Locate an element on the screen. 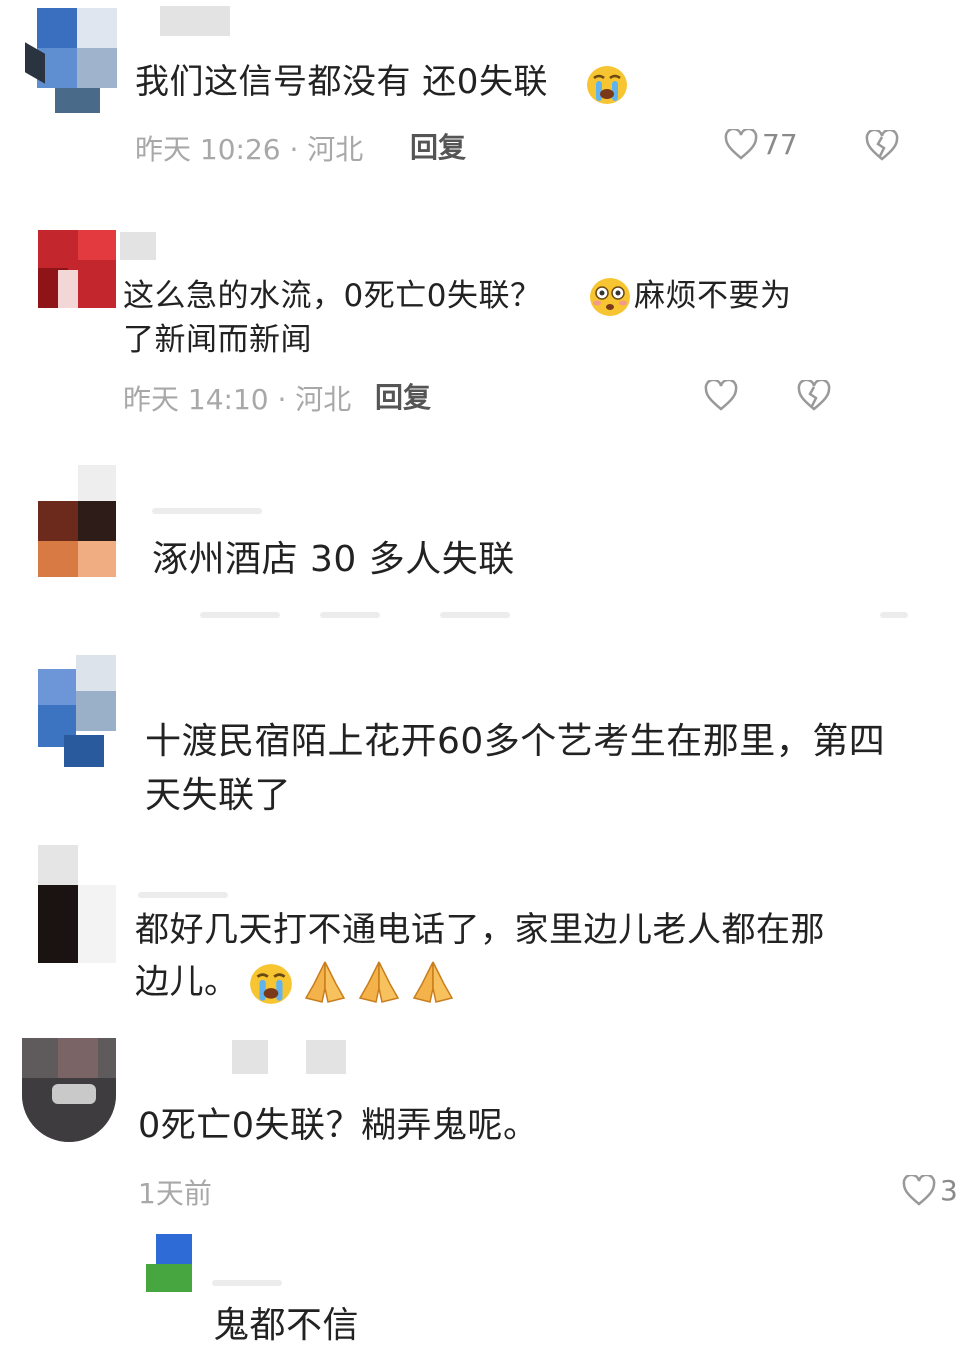  comment-5: 都好几天打不通电话了，家里边儿老人都在那 边儿。 is located at coordinates (480, 935).